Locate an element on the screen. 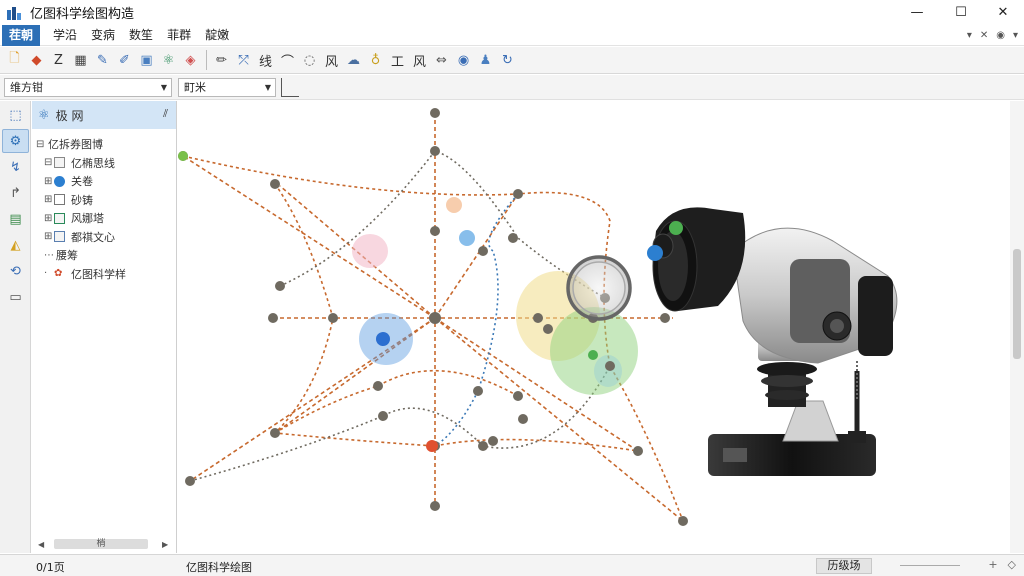 Image resolution: width=1024 pixels, height=576 pixels. align-icon: 风 is located at coordinates (419, 60).